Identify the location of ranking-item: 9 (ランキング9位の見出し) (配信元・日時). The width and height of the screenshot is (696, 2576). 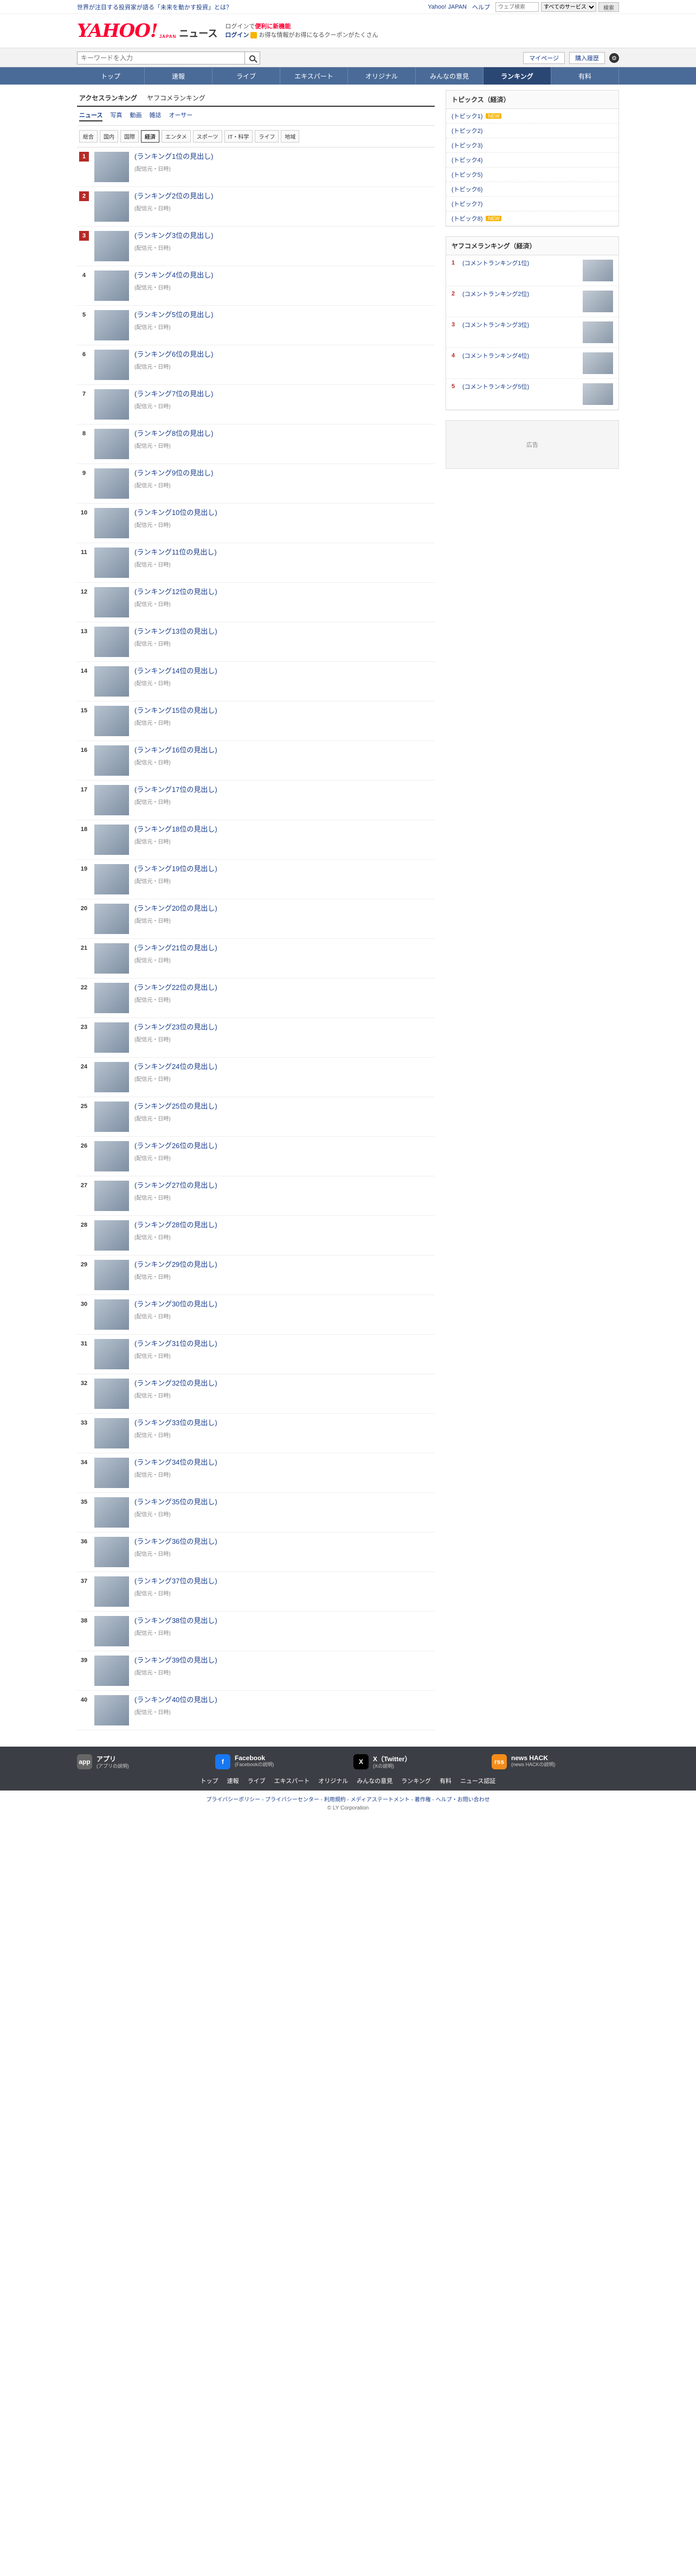
(256, 484).